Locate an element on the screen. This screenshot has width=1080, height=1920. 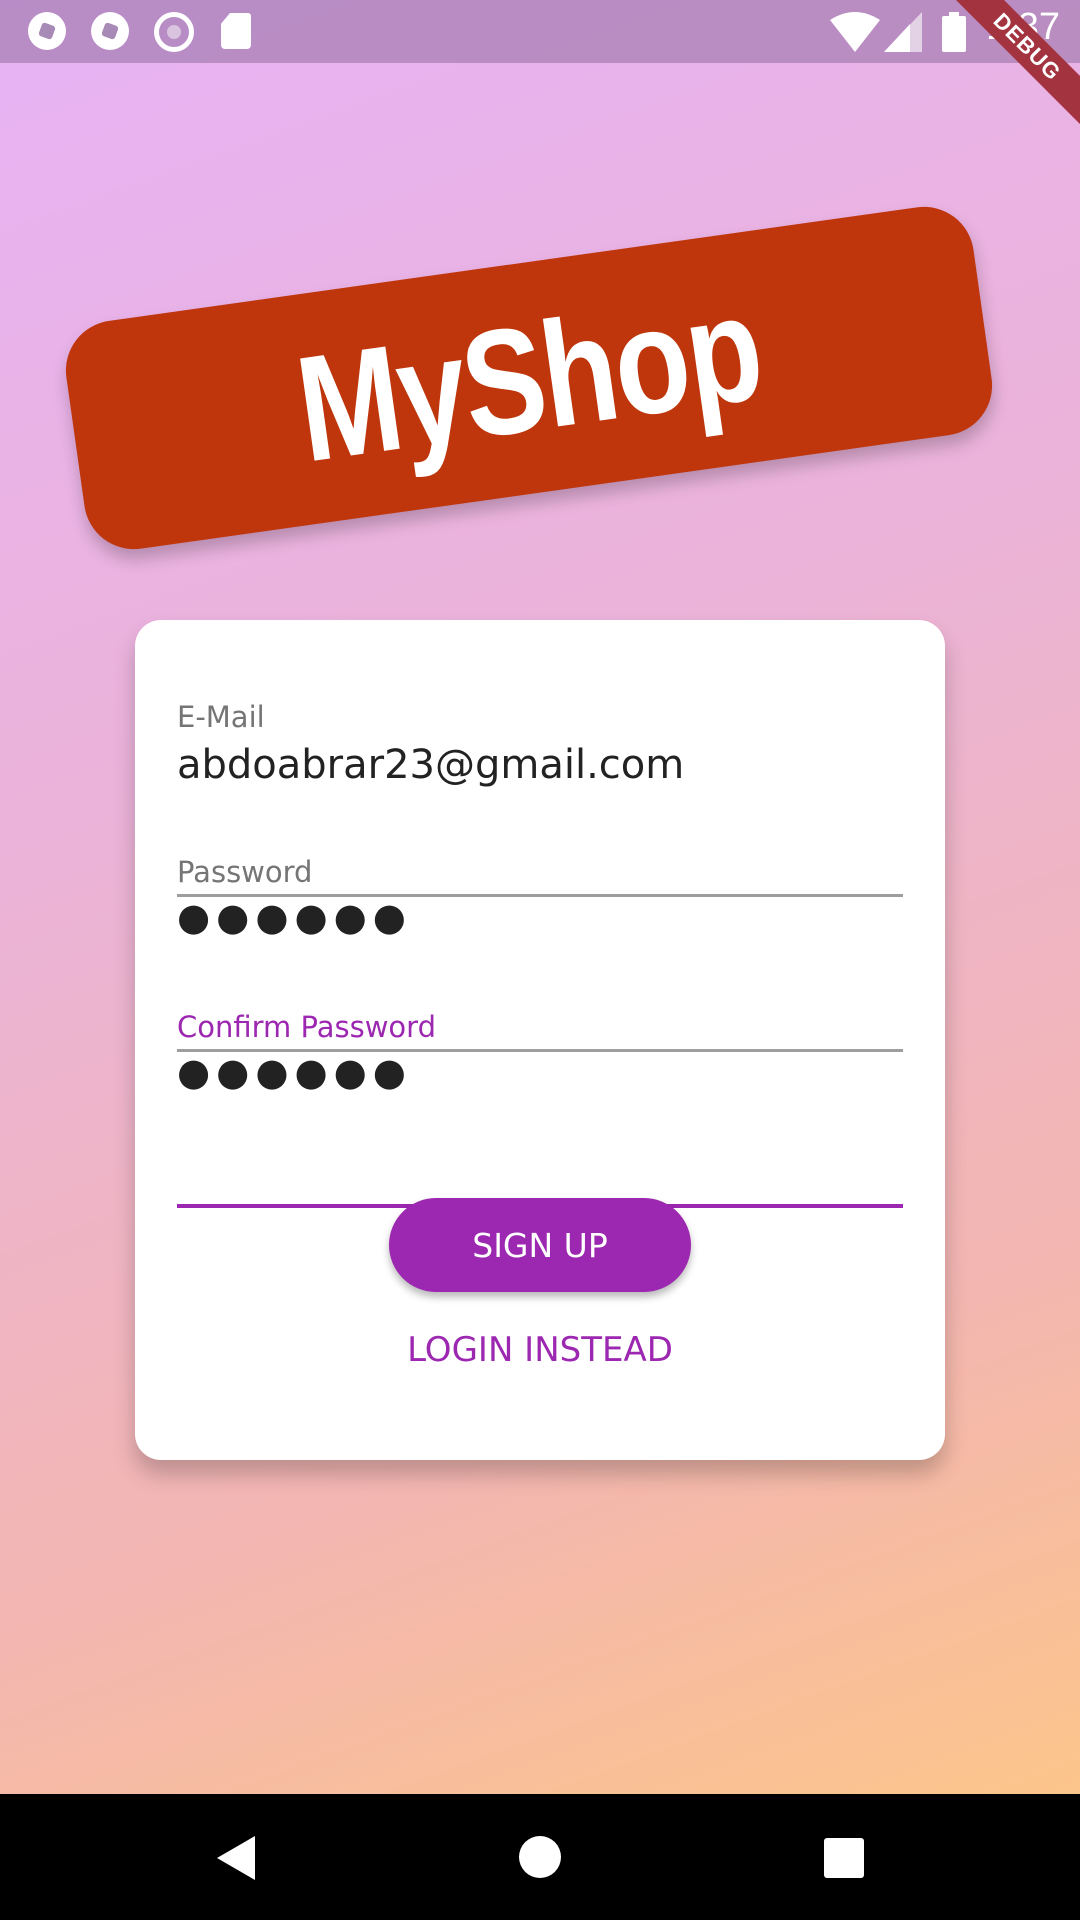
email-label: E-Mail is located at coordinates (221, 717).